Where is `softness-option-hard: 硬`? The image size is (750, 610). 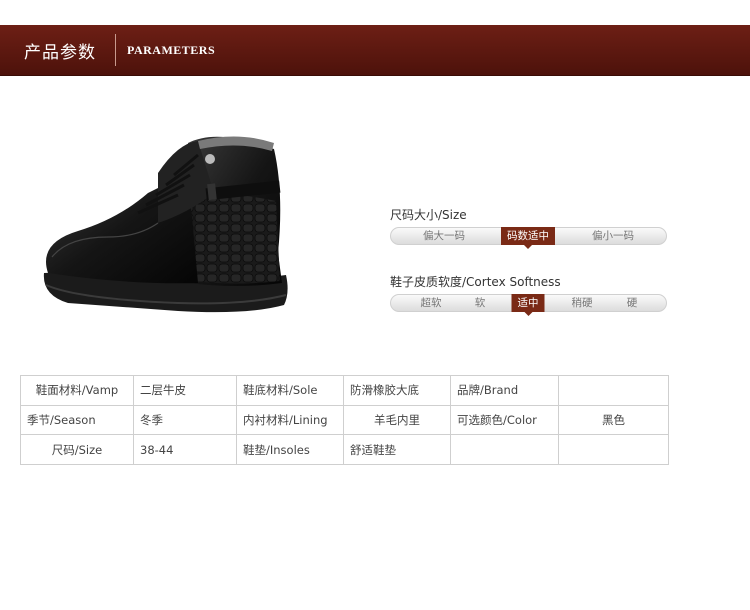 softness-option-hard: 硬 is located at coordinates (632, 303).